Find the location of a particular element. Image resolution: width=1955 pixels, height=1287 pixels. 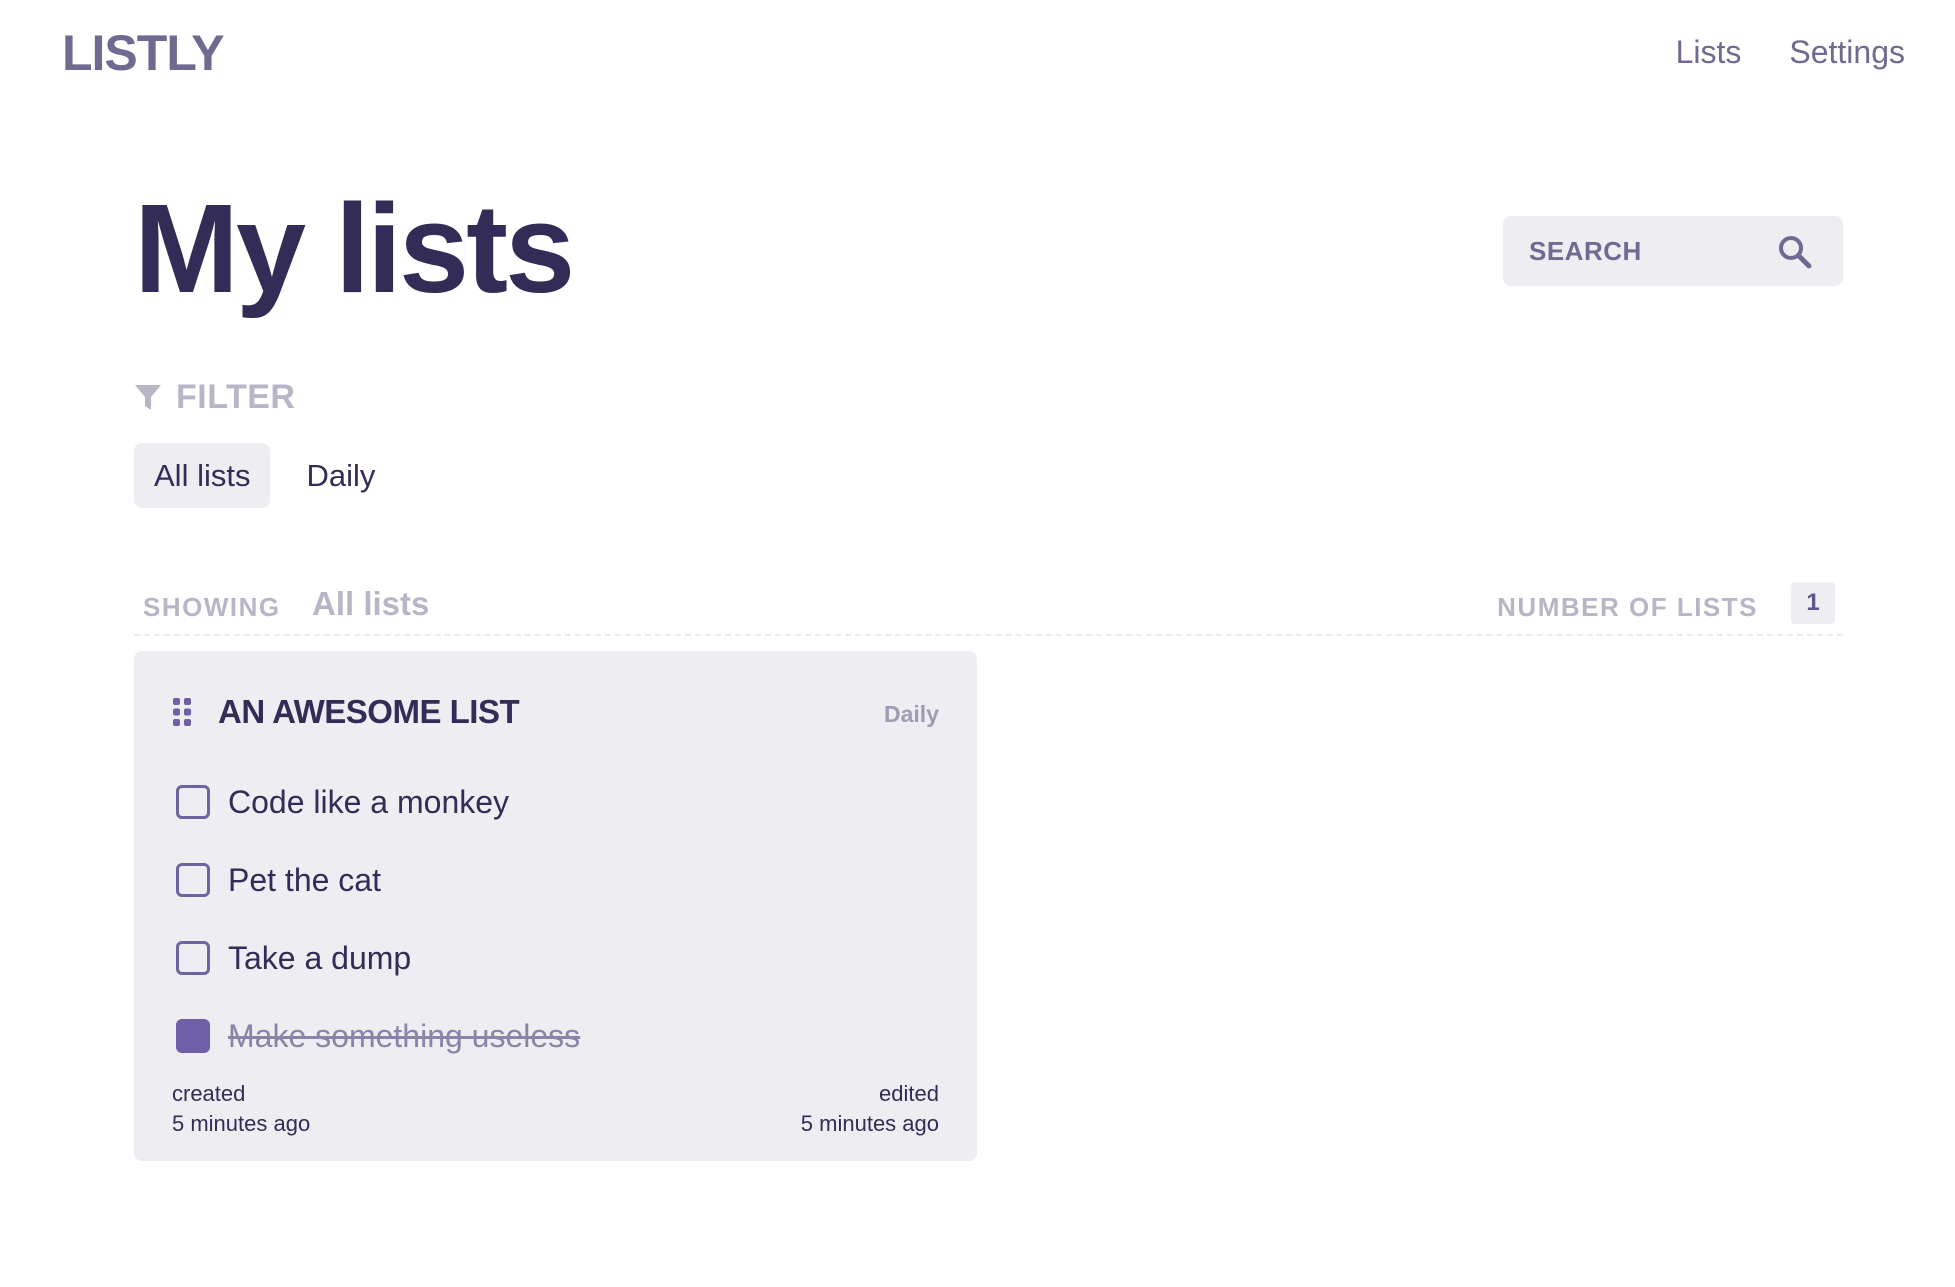

list-item: Code like a monkey is located at coordinates (378, 802).